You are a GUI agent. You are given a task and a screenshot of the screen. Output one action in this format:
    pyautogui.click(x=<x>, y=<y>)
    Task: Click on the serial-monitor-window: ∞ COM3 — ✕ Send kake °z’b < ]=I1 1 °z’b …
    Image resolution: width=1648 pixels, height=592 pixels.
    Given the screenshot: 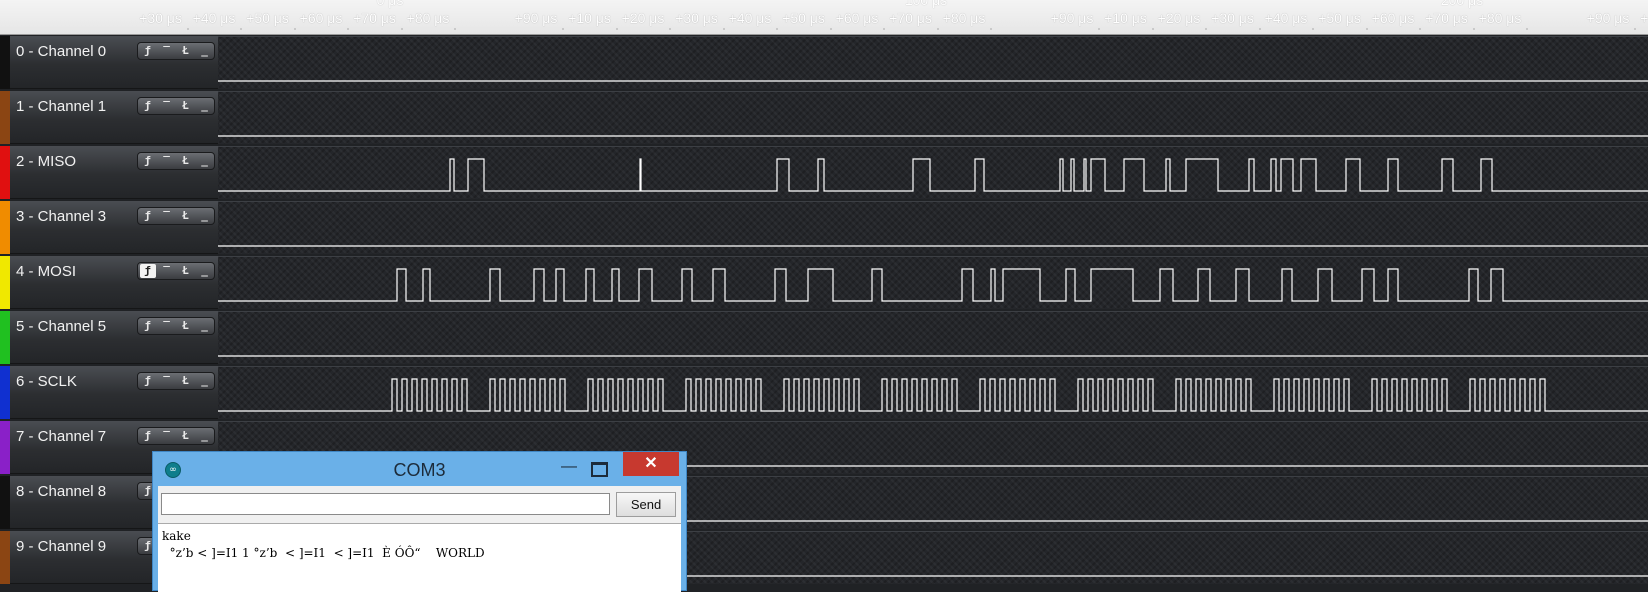 What is the action you would take?
    pyautogui.click(x=419, y=521)
    